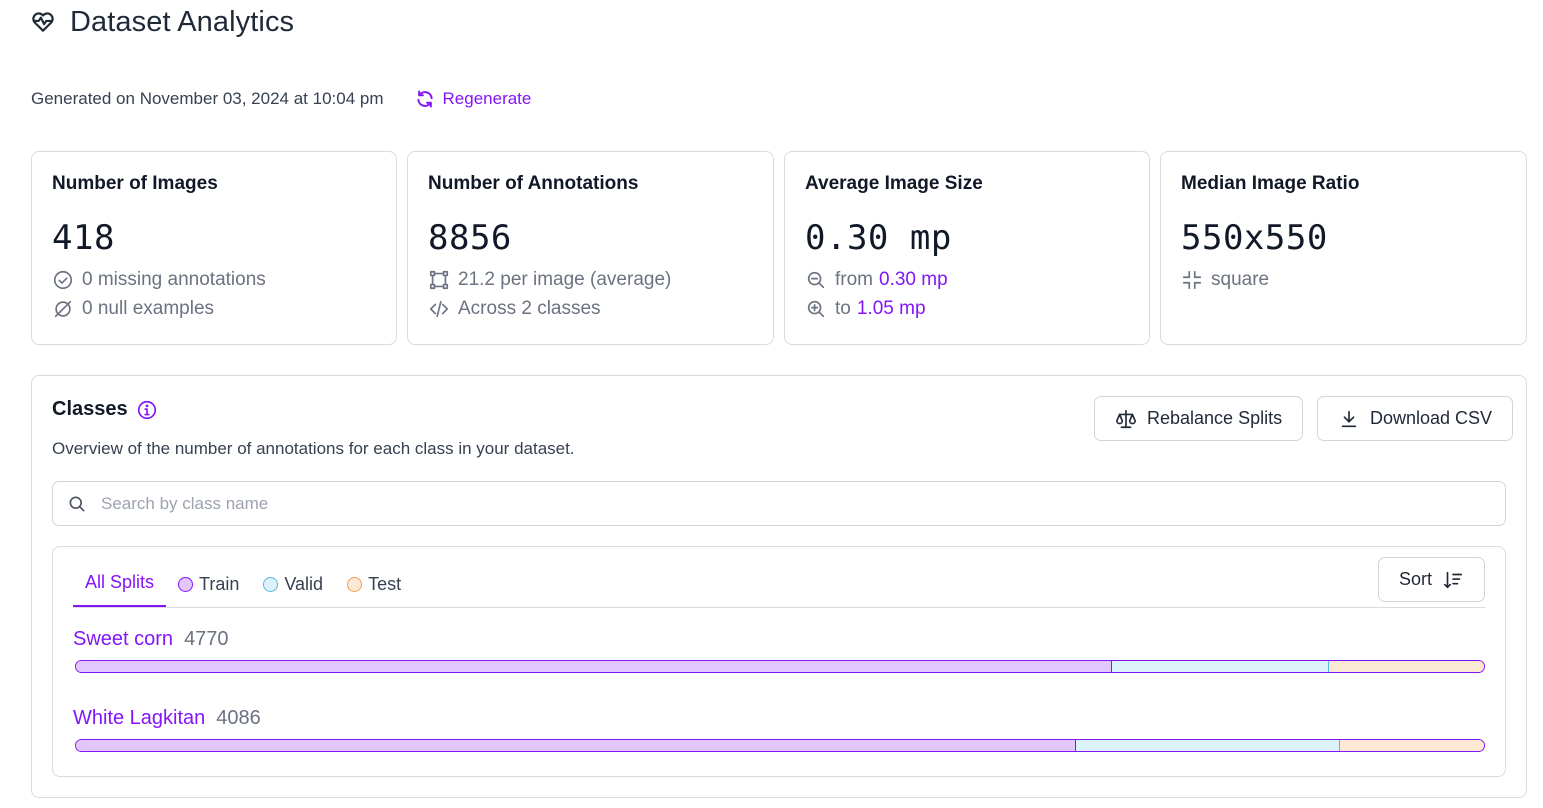  I want to click on image-ratio-card: Median Image Ratio 550x550 square, so click(1343, 248).